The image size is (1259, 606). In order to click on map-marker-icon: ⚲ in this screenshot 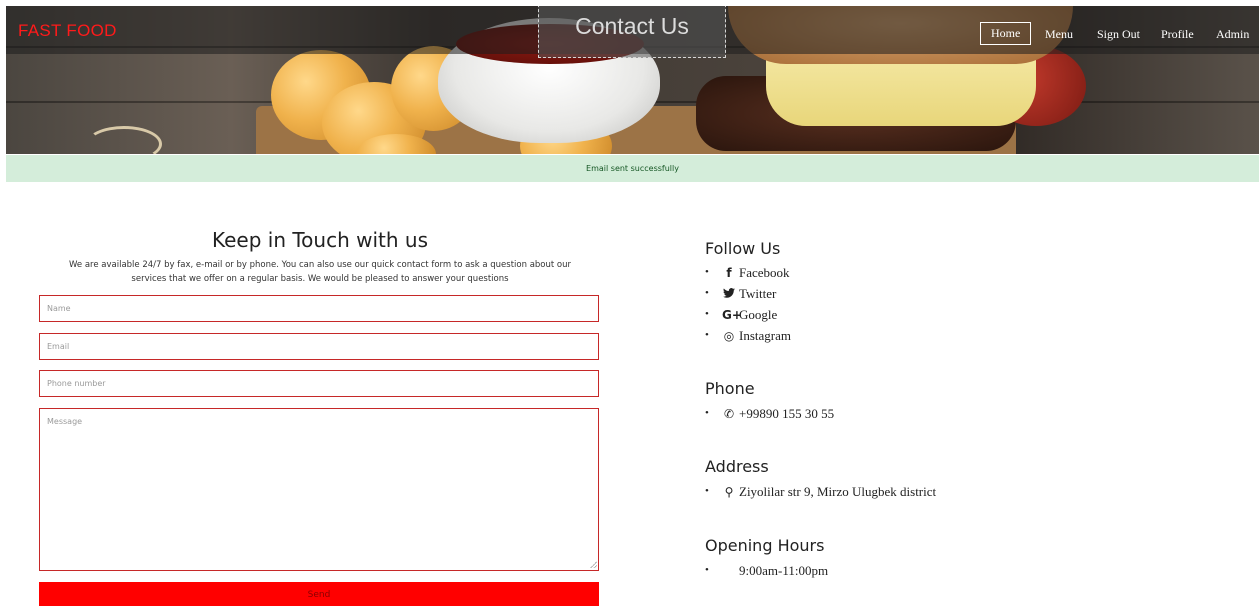, I will do `click(729, 492)`.